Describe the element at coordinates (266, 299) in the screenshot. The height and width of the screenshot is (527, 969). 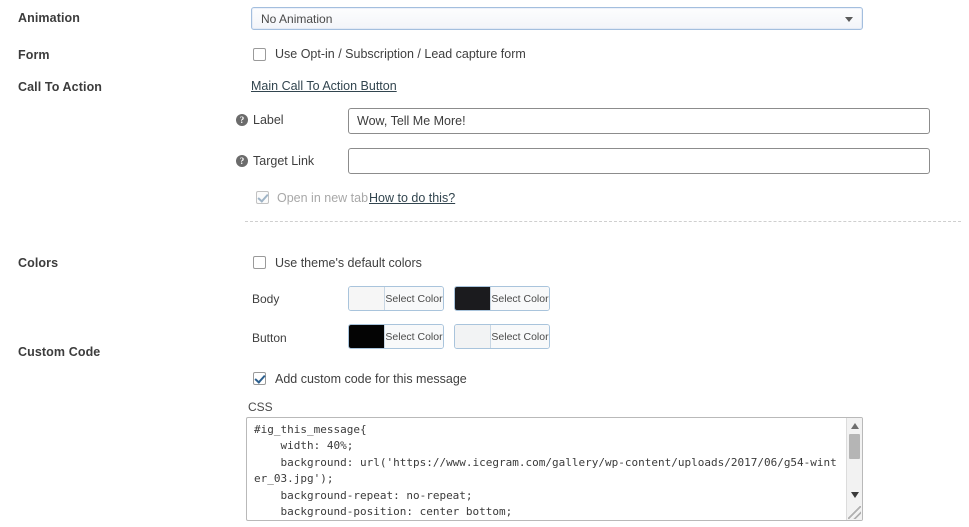
I see `color-row-label-body: Body` at that location.